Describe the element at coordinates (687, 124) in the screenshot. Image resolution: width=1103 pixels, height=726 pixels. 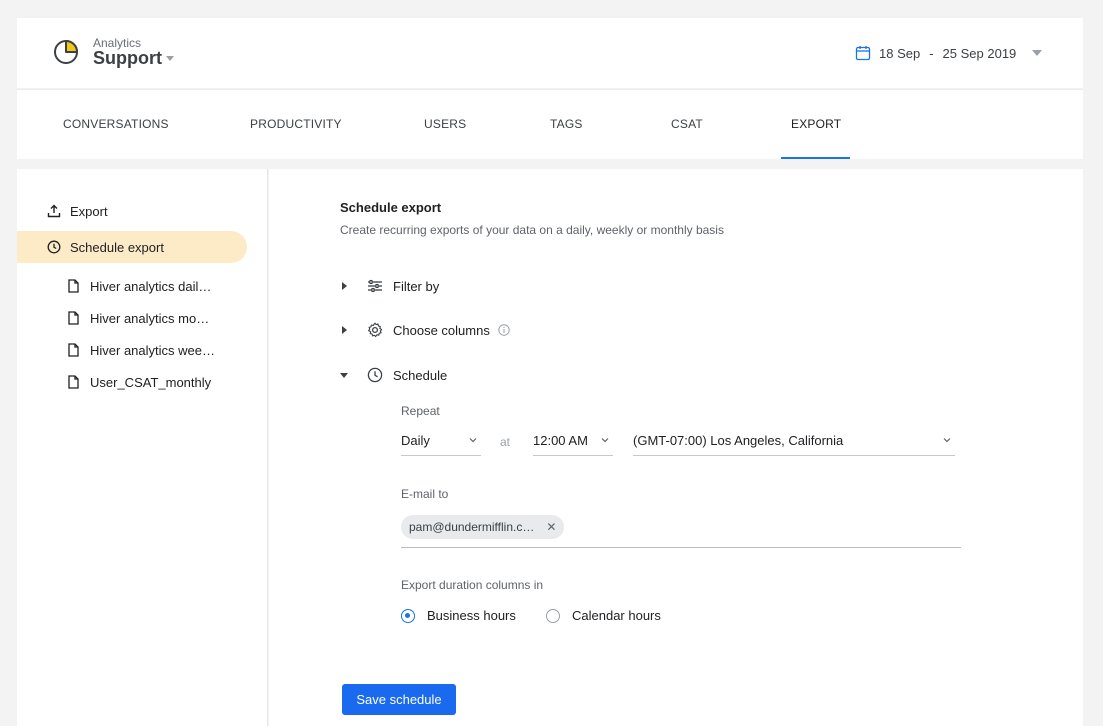
I see `tab-csat: CSAT` at that location.